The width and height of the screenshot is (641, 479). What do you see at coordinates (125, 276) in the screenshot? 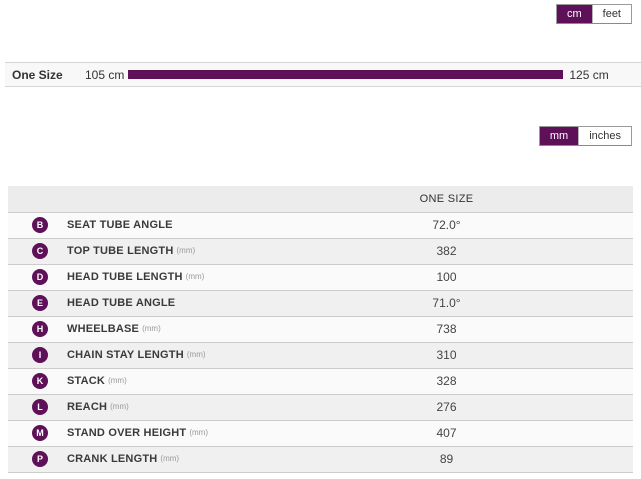
I see `row-label: HEAD TUBE LENGTH` at bounding box center [125, 276].